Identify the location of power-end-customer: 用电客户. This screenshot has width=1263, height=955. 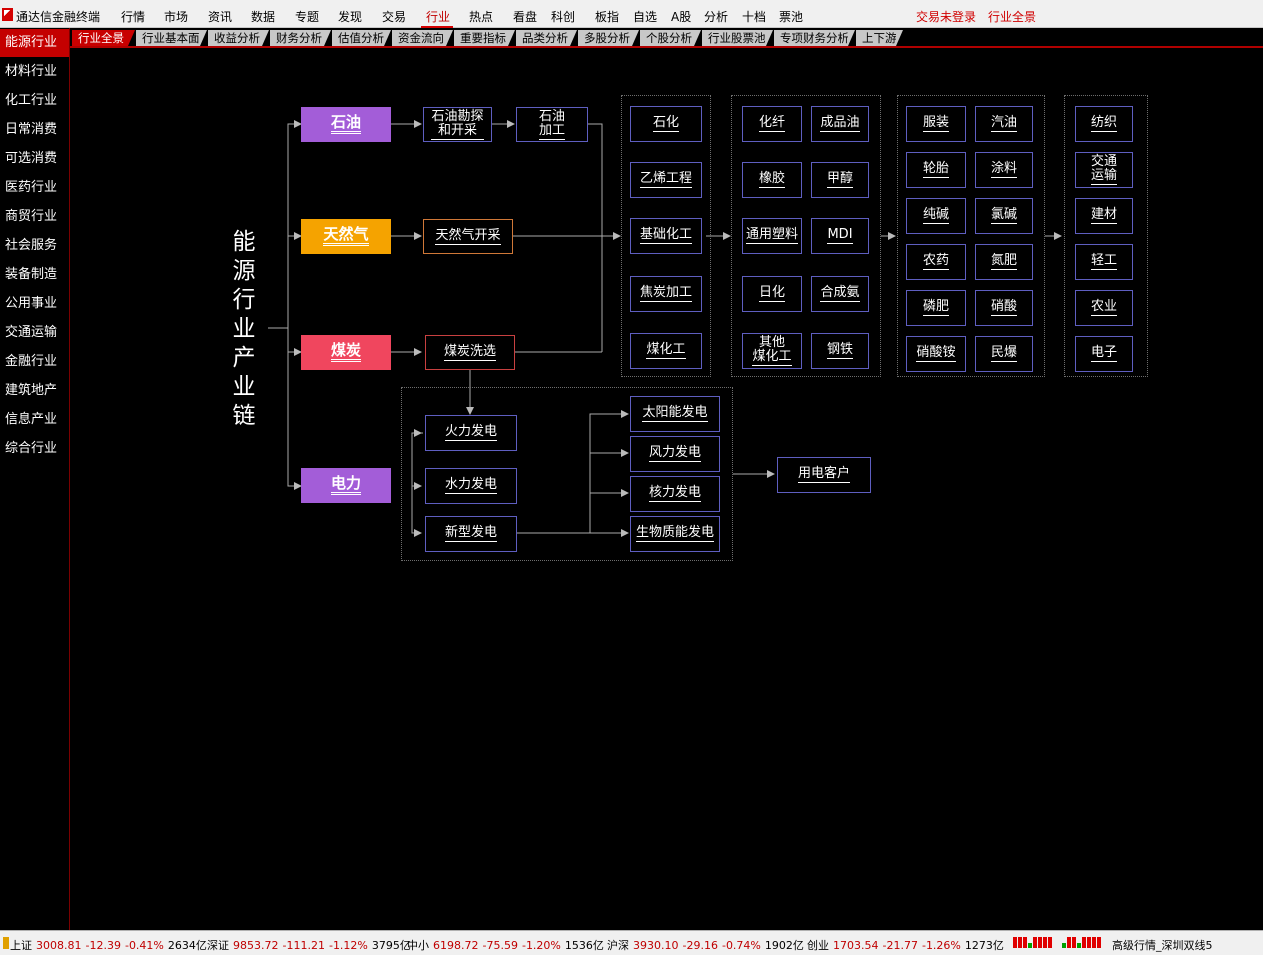
(824, 475).